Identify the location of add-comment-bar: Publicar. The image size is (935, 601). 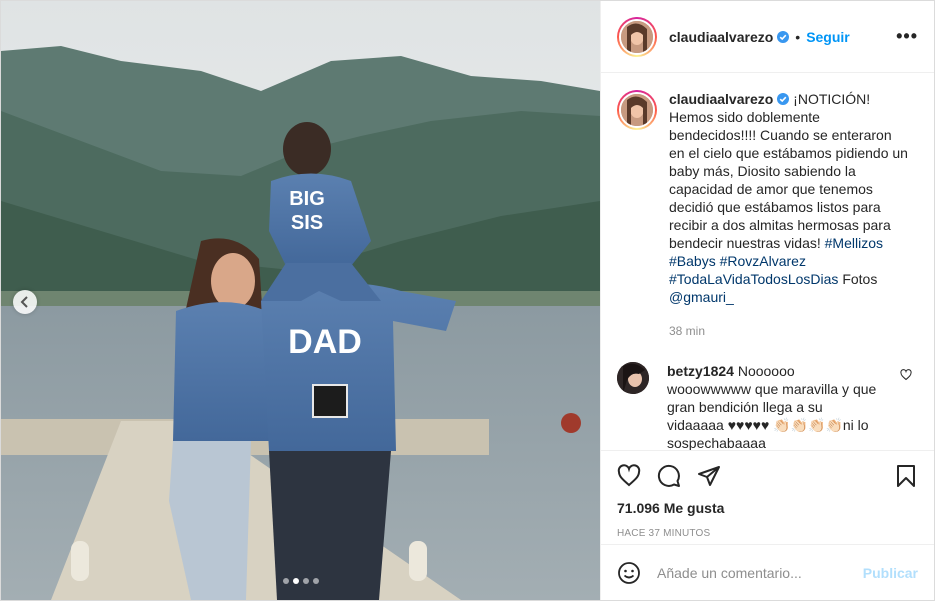
(767, 572).